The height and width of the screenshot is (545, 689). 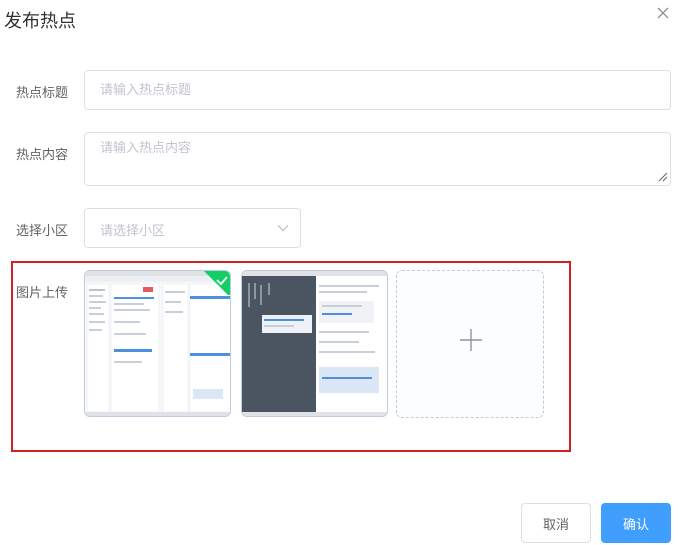 What do you see at coordinates (42, 93) in the screenshot?
I see `title-label: 热点标题` at bounding box center [42, 93].